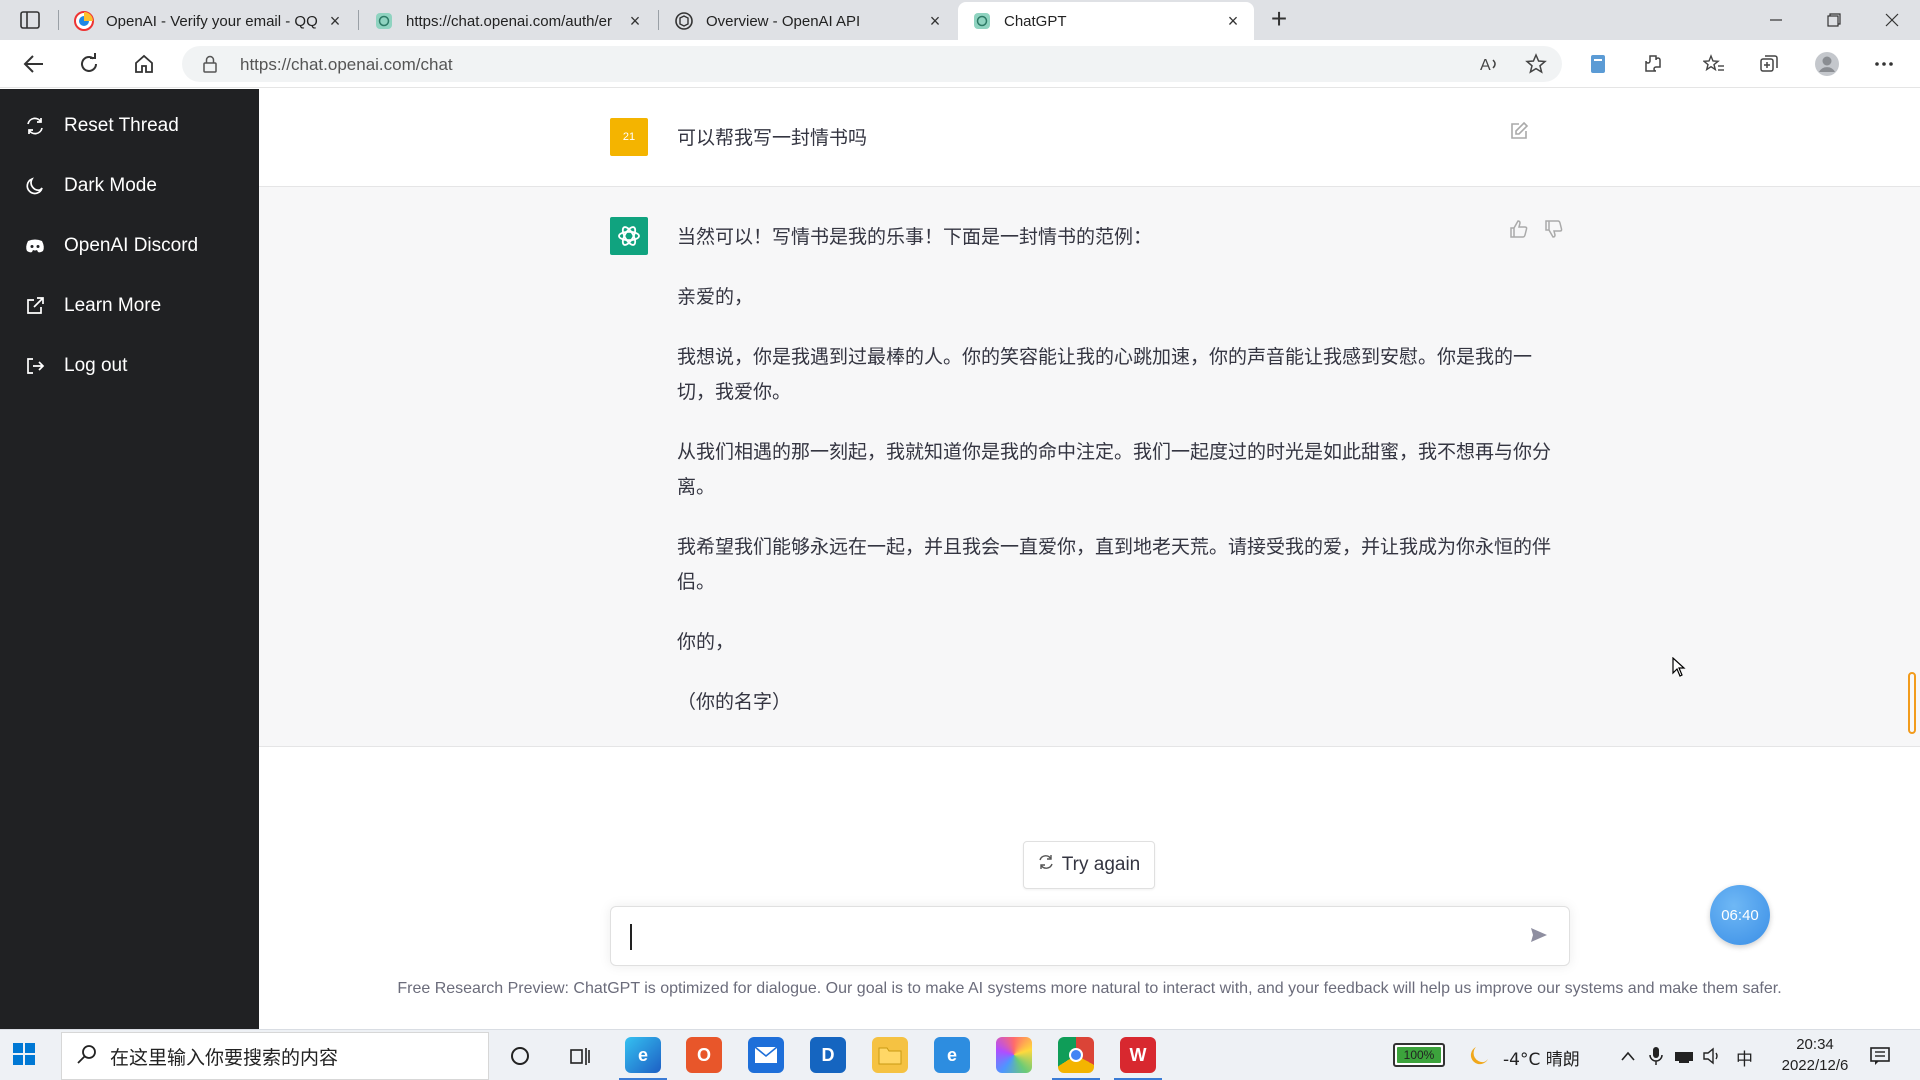 The image size is (1920, 1080). Describe the element at coordinates (1598, 64) in the screenshot. I see `reading-list-icon` at that location.